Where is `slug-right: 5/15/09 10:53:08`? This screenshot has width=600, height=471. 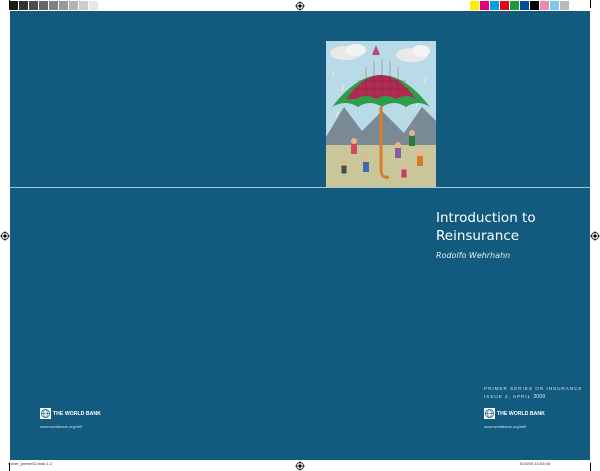
slug-right: 5/15/09 10:53:08 is located at coordinates (535, 463).